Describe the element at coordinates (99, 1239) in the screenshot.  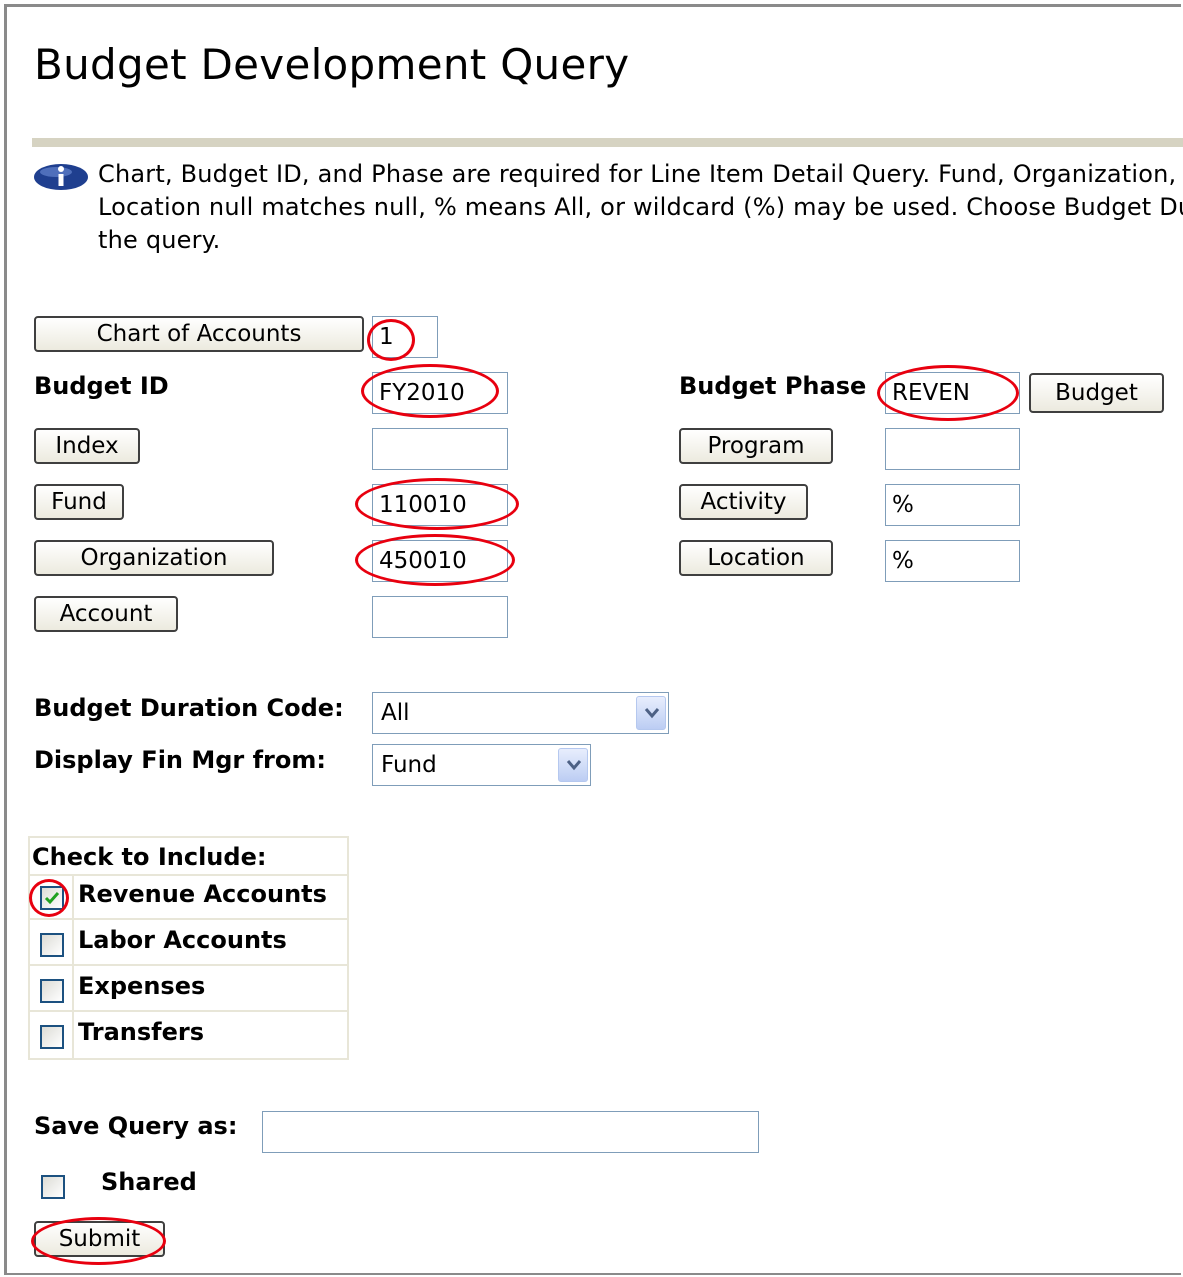
I see `submit-button: Submit` at that location.